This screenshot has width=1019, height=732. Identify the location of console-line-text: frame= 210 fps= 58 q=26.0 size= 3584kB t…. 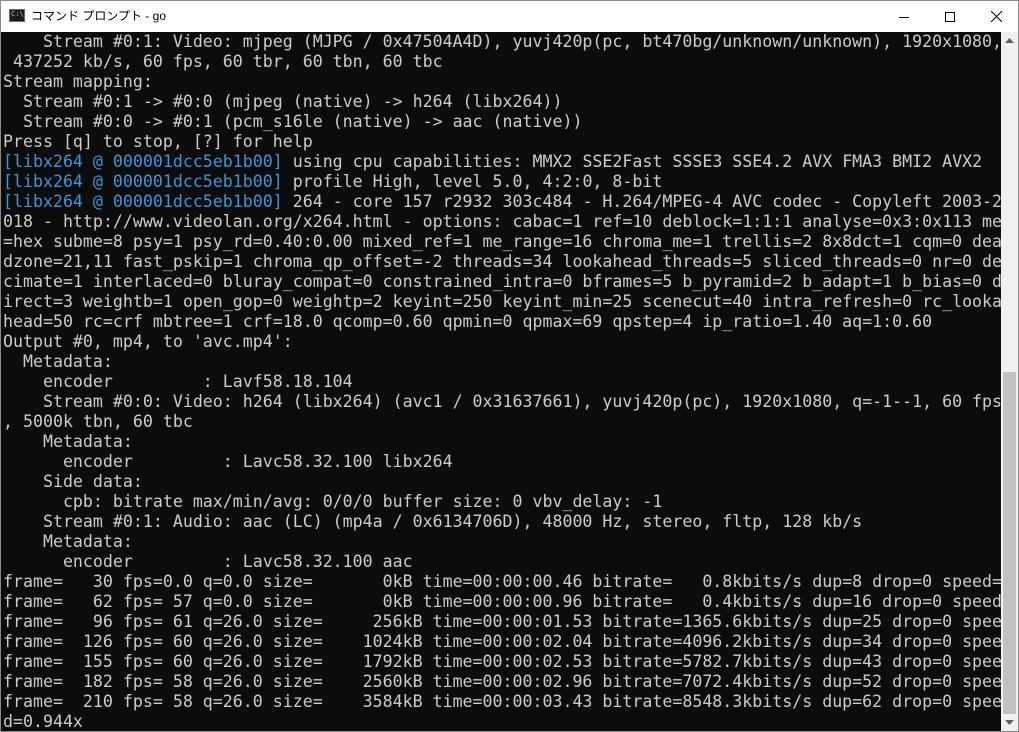
(502, 701).